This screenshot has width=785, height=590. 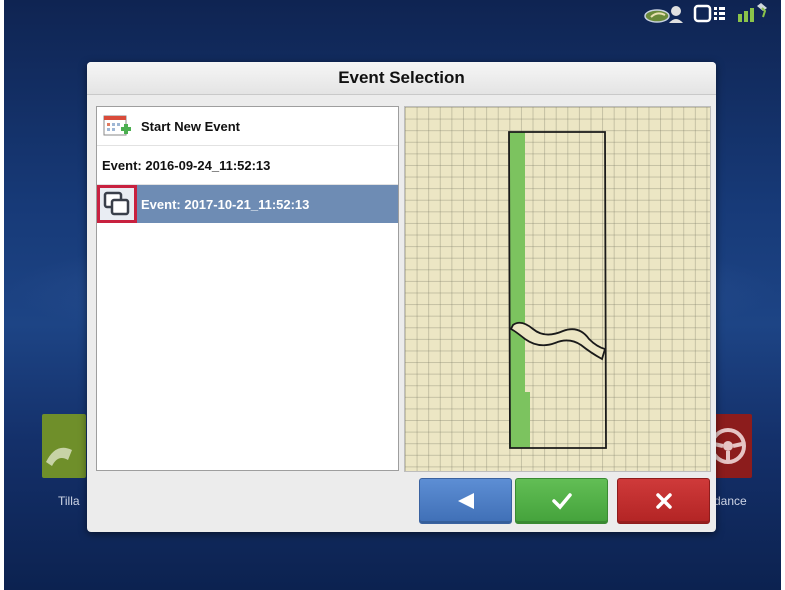 I want to click on tillage-app-tile, so click(x=64, y=446).